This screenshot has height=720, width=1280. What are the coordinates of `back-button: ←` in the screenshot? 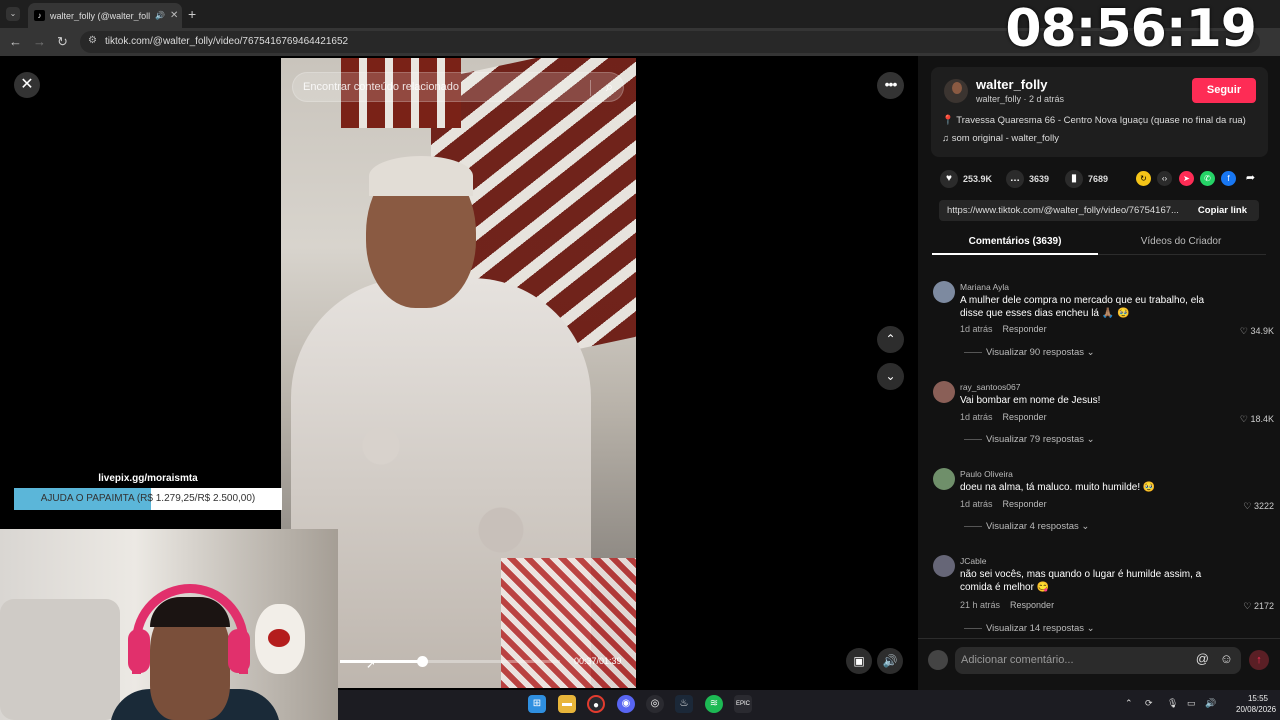 It's located at (15, 41).